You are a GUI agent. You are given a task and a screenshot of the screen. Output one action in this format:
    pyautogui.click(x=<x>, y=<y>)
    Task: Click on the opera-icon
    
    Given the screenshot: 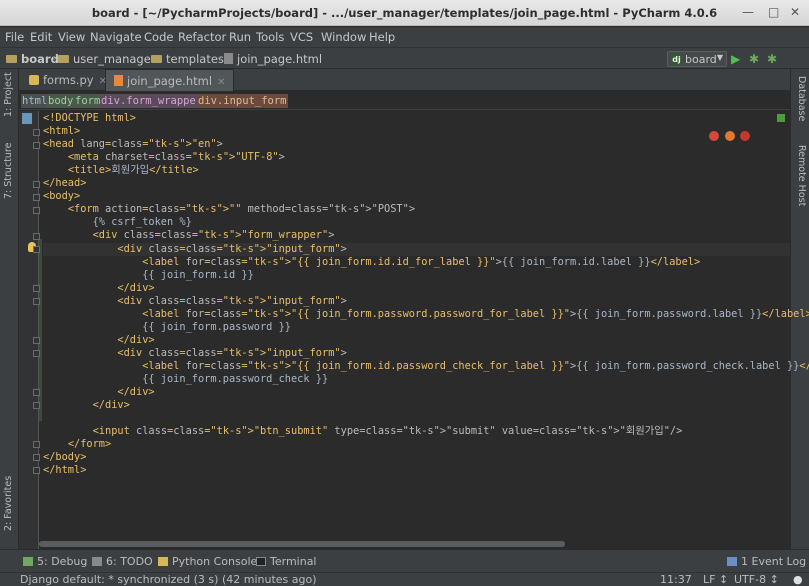 What is the action you would take?
    pyautogui.click(x=745, y=136)
    